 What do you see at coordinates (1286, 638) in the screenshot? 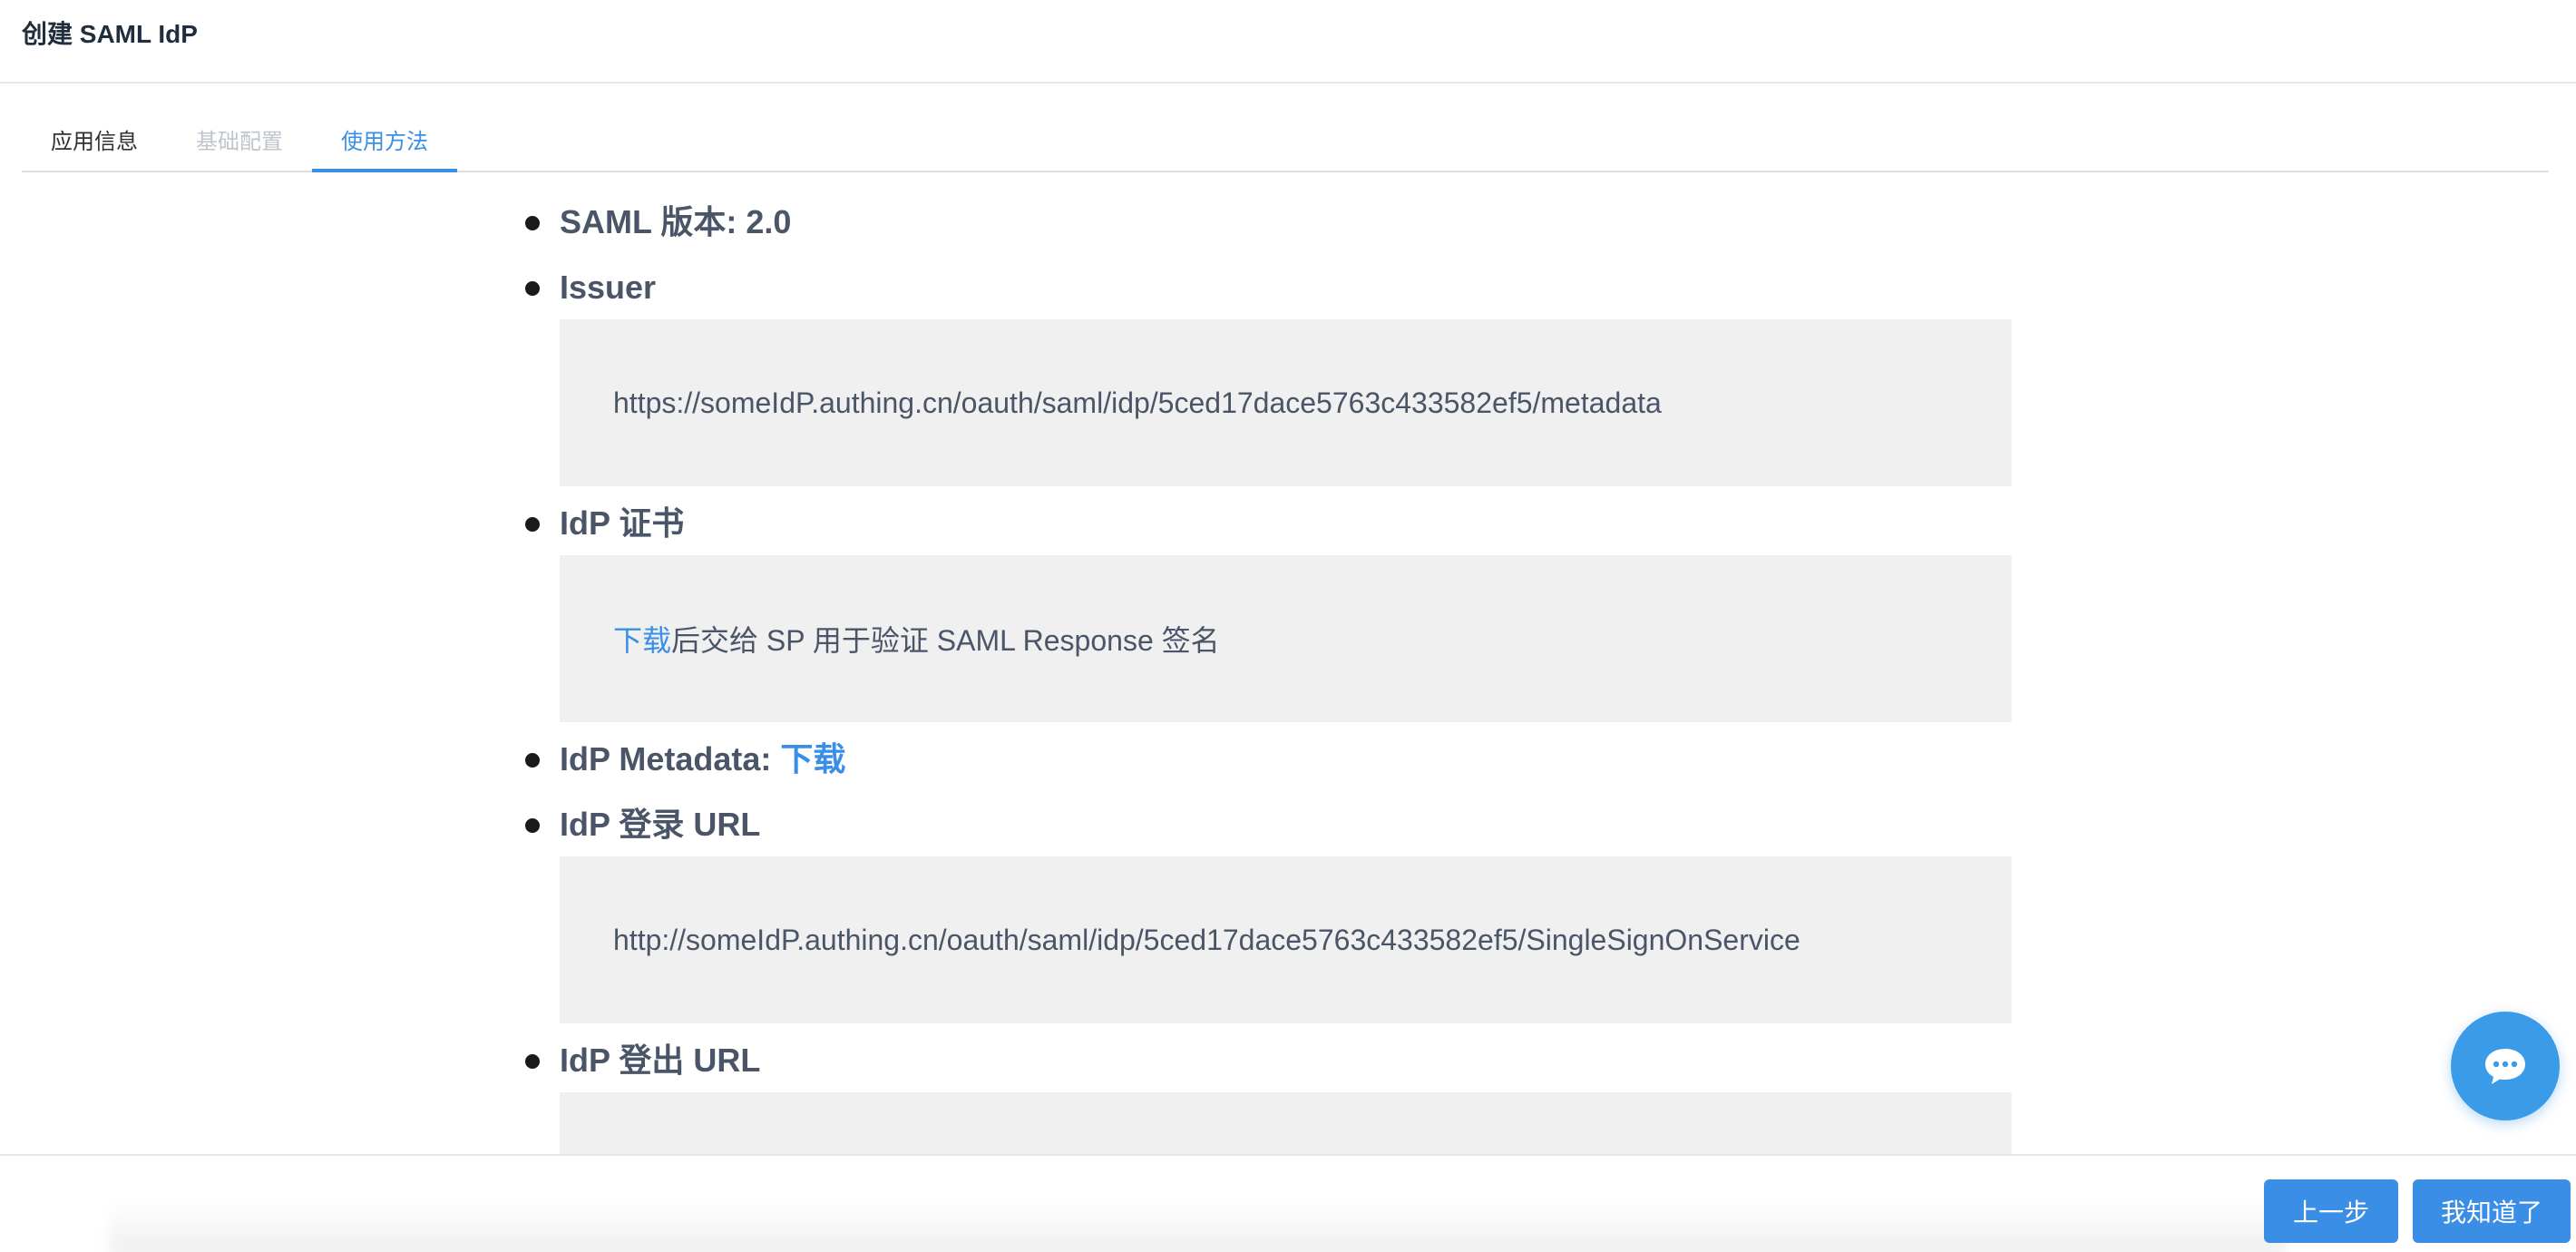
I see `certificate-box: 下载 后交给 SP 用于验证 SAML Response 签名` at bounding box center [1286, 638].